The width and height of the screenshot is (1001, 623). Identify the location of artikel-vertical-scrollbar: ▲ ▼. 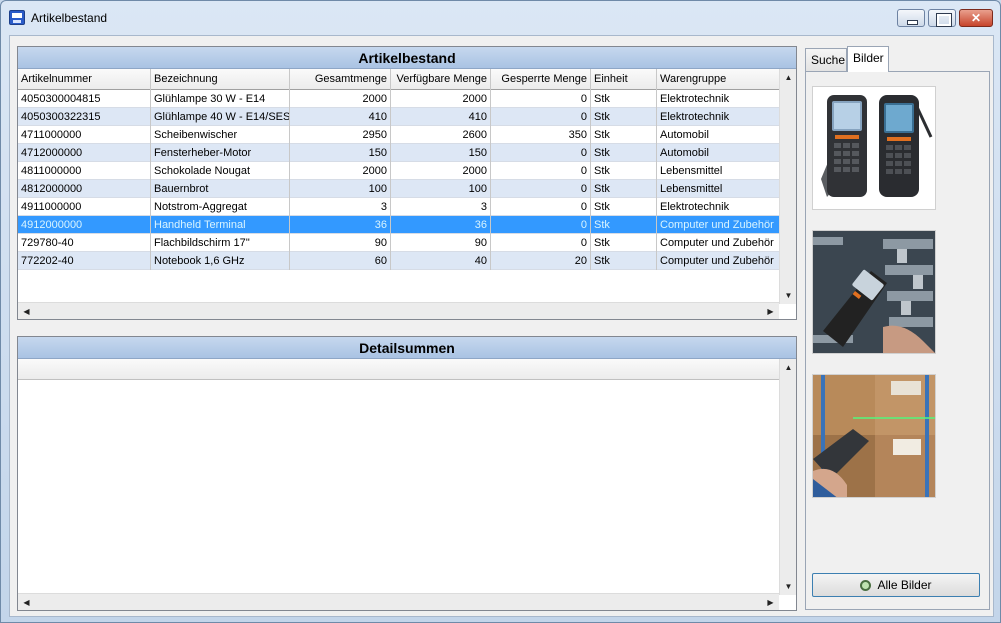
(787, 186).